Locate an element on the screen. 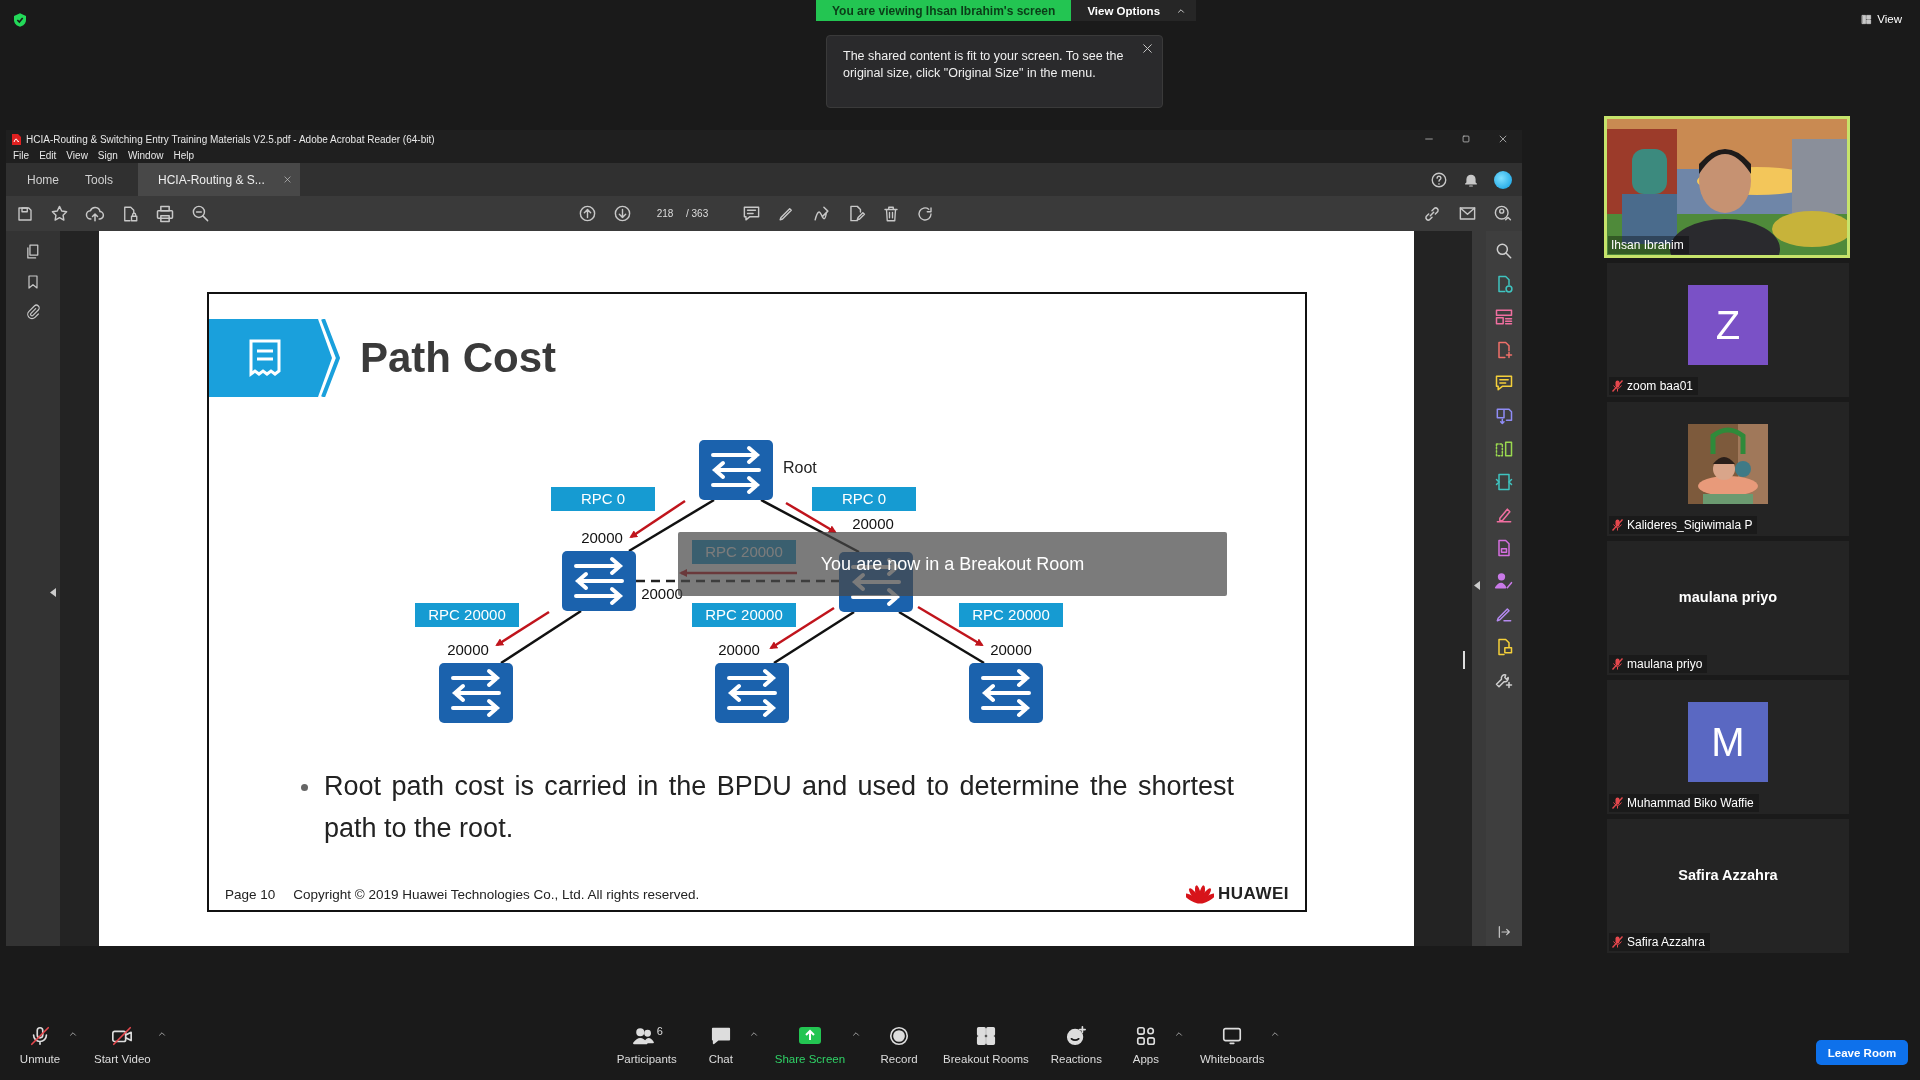 Image resolution: width=1920 pixels, height=1080 pixels. menu-item: View is located at coordinates (77, 155).